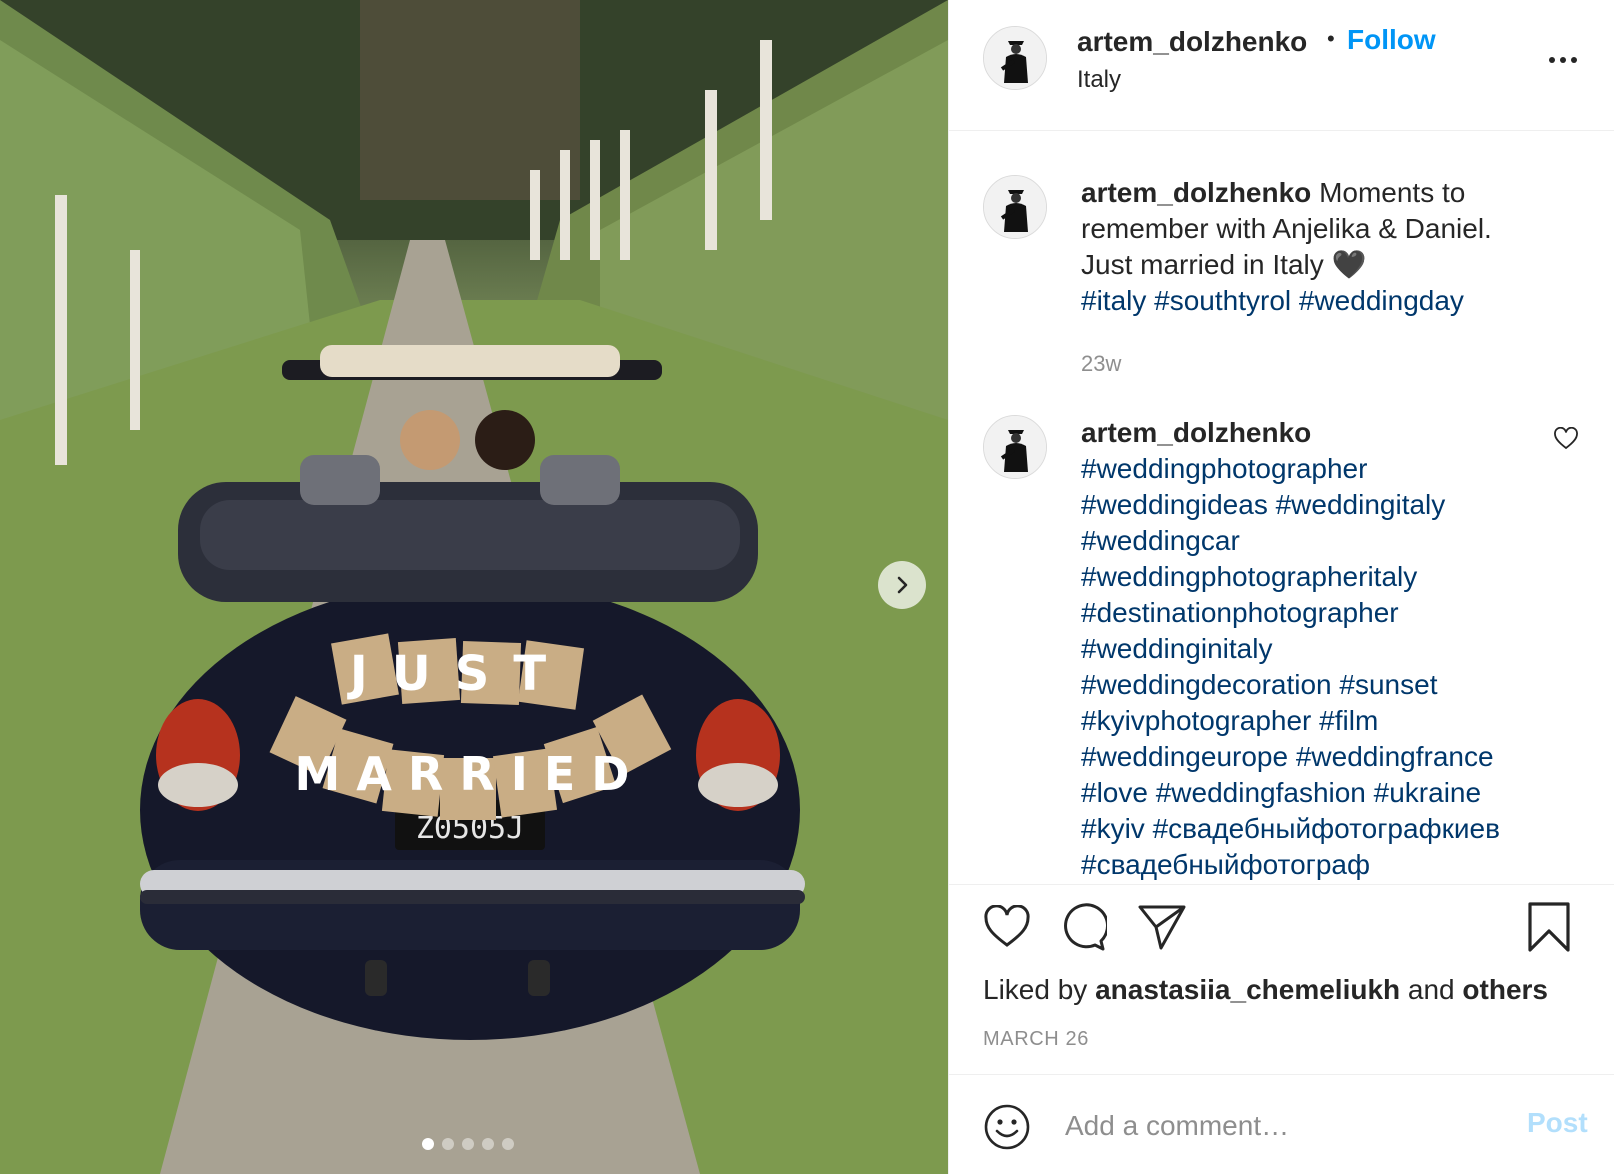  What do you see at coordinates (1281, 65) in the screenshot?
I see `post-header: artem_dolzhenko • Follow Italy` at bounding box center [1281, 65].